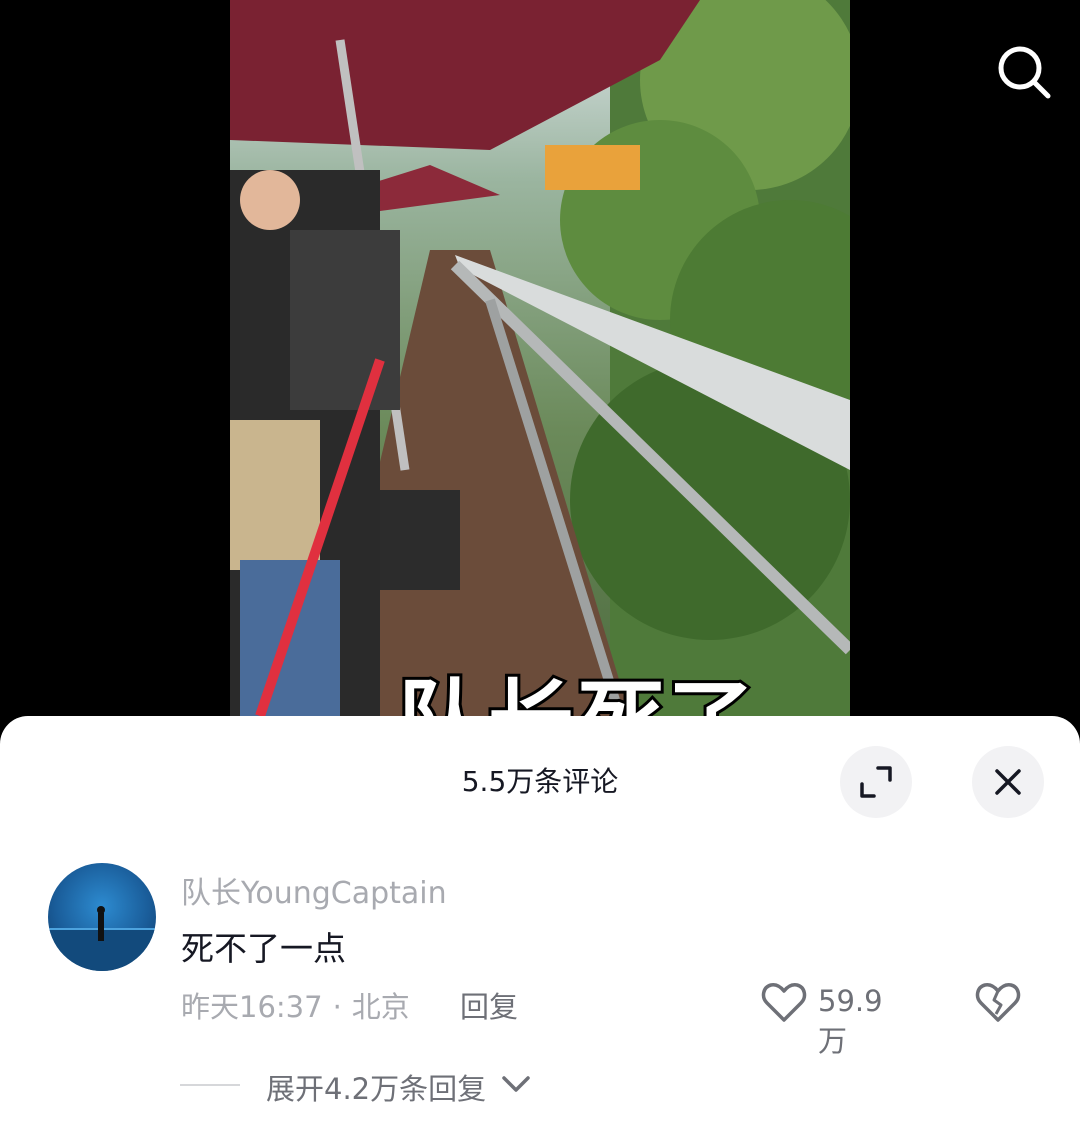 The image size is (1080, 1136). Describe the element at coordinates (516, 1084) in the screenshot. I see `chevron-down-icon` at that location.